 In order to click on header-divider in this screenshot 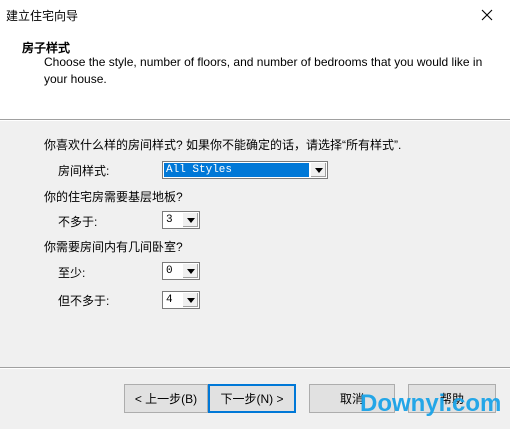, I will do `click(255, 120)`.